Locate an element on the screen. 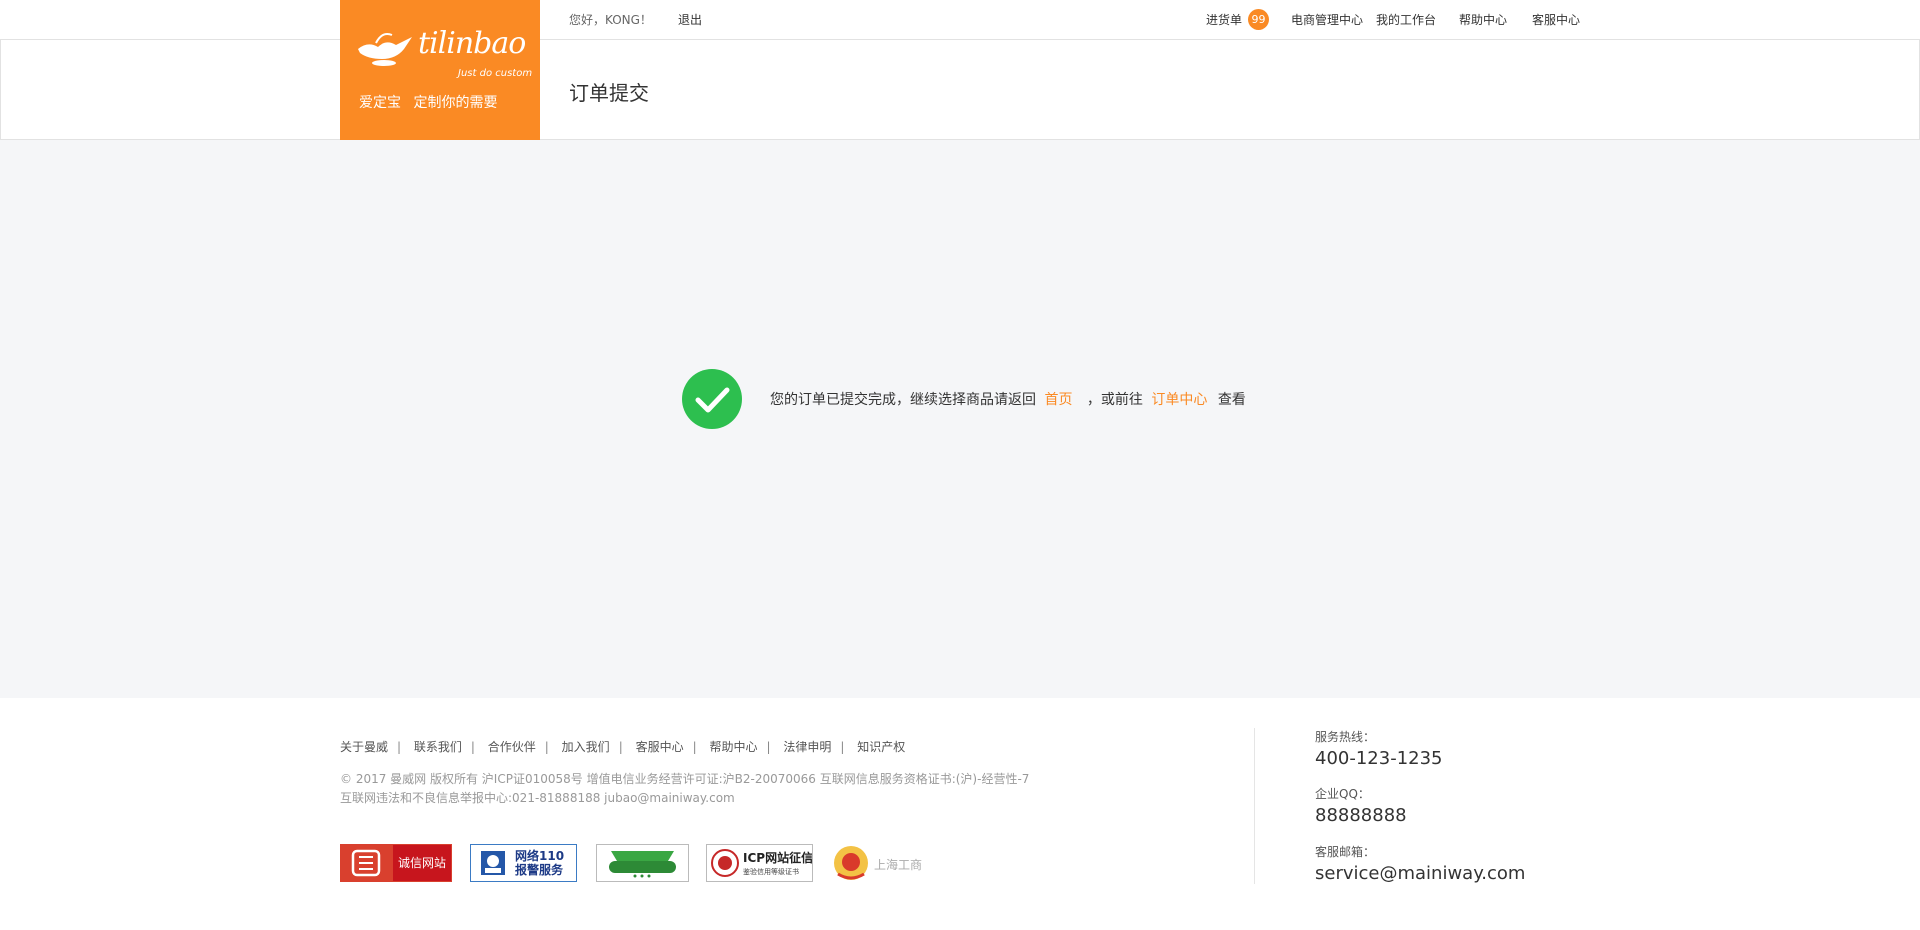 The image size is (1920, 930). security-alliance-badge is located at coordinates (642, 863).